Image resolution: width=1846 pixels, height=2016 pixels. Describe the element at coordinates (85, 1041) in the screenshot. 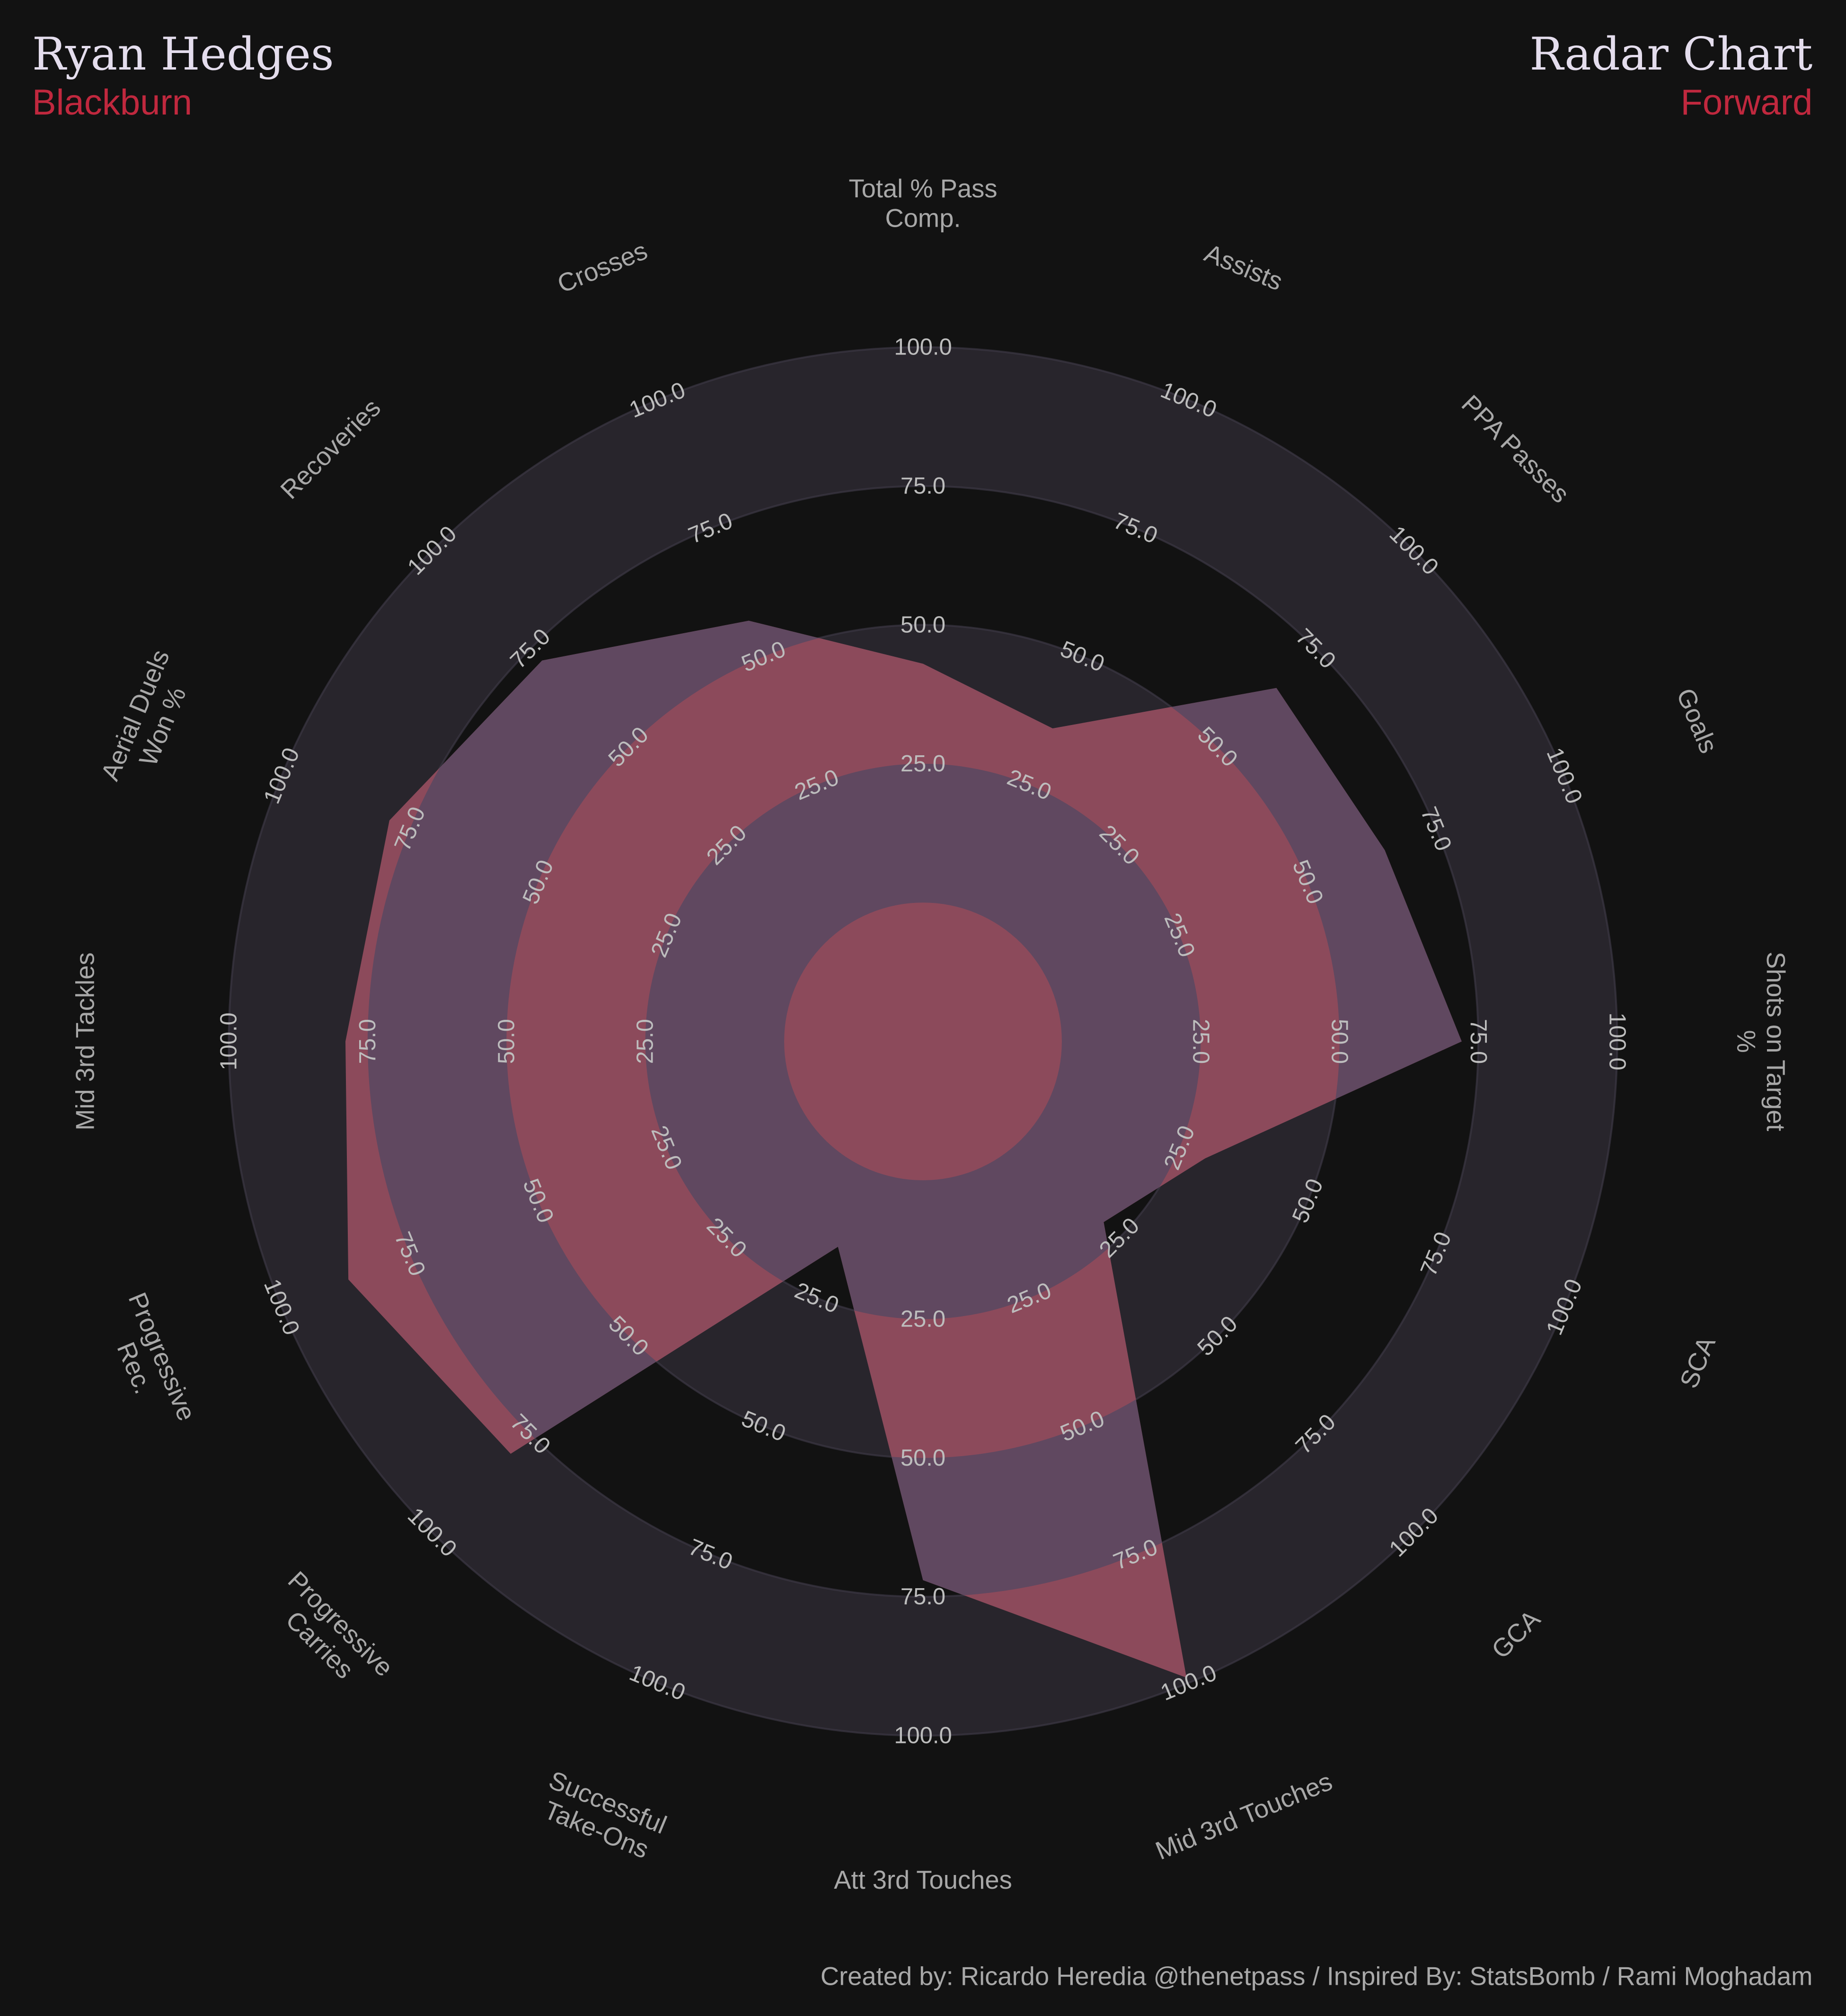

I see `param-label: Mid 3rd Tackles` at that location.